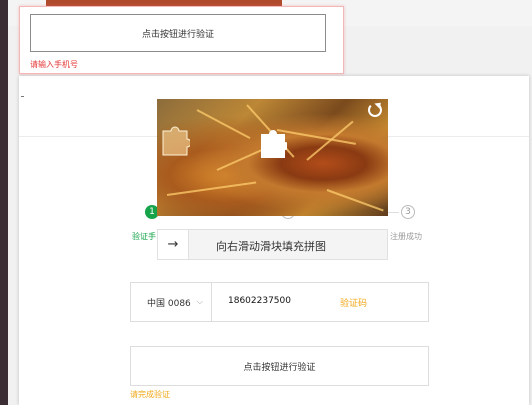 The height and width of the screenshot is (405, 532). What do you see at coordinates (175, 141) in the screenshot?
I see `puzzle-piece` at bounding box center [175, 141].